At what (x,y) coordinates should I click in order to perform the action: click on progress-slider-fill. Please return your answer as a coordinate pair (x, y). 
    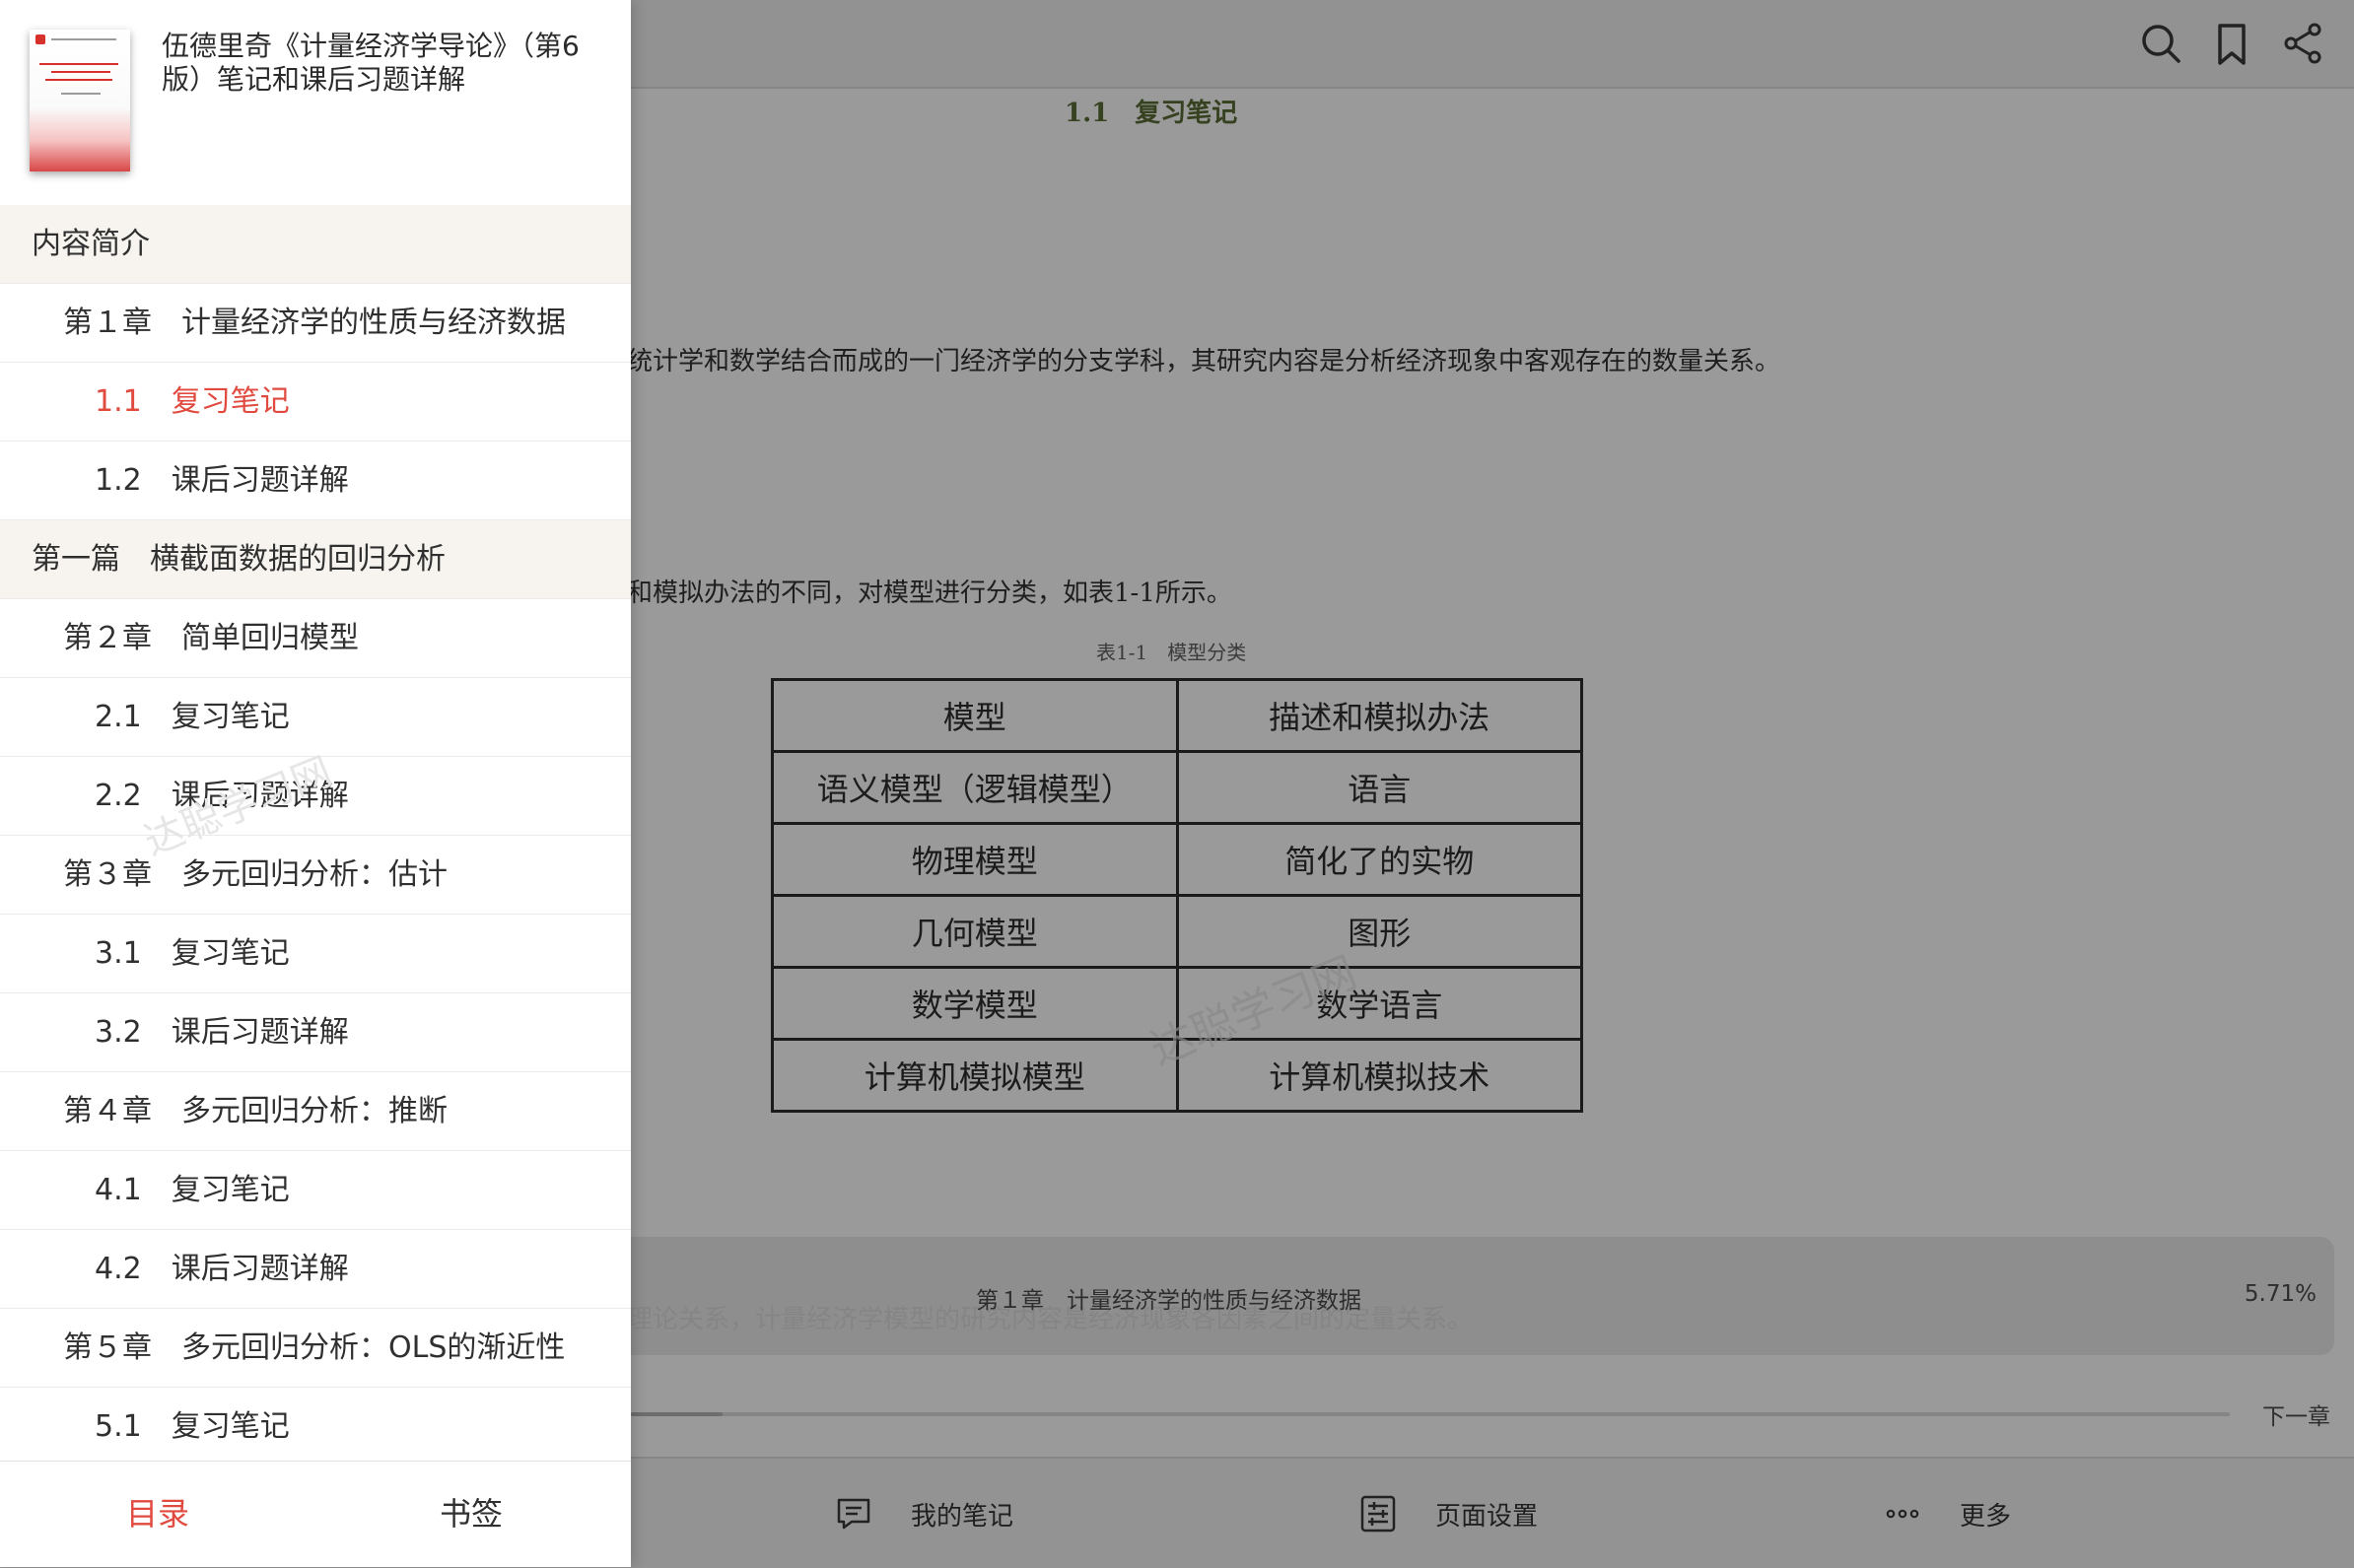
    Looking at the image, I should click on (677, 1414).